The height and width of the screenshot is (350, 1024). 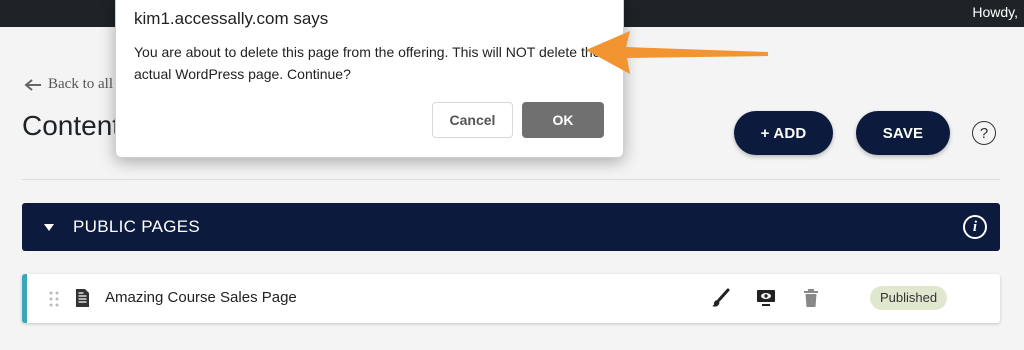 What do you see at coordinates (511, 298) in the screenshot?
I see `list-item: Amazing Course Sales Page Published` at bounding box center [511, 298].